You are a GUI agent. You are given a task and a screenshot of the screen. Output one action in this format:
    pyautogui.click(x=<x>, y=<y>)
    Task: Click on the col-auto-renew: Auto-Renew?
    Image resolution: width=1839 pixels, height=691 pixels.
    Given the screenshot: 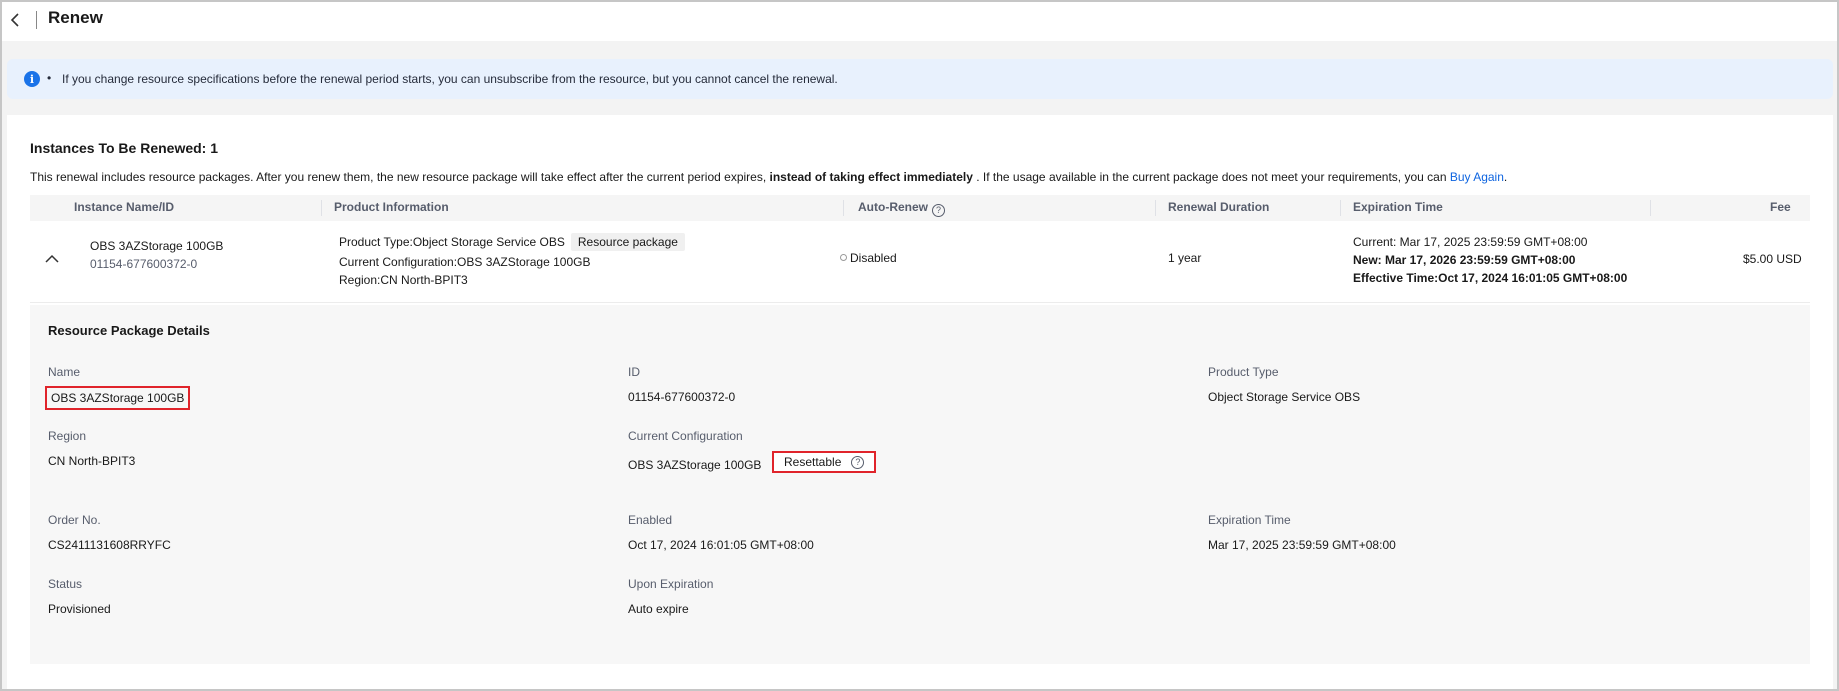 What is the action you would take?
    pyautogui.click(x=901, y=208)
    